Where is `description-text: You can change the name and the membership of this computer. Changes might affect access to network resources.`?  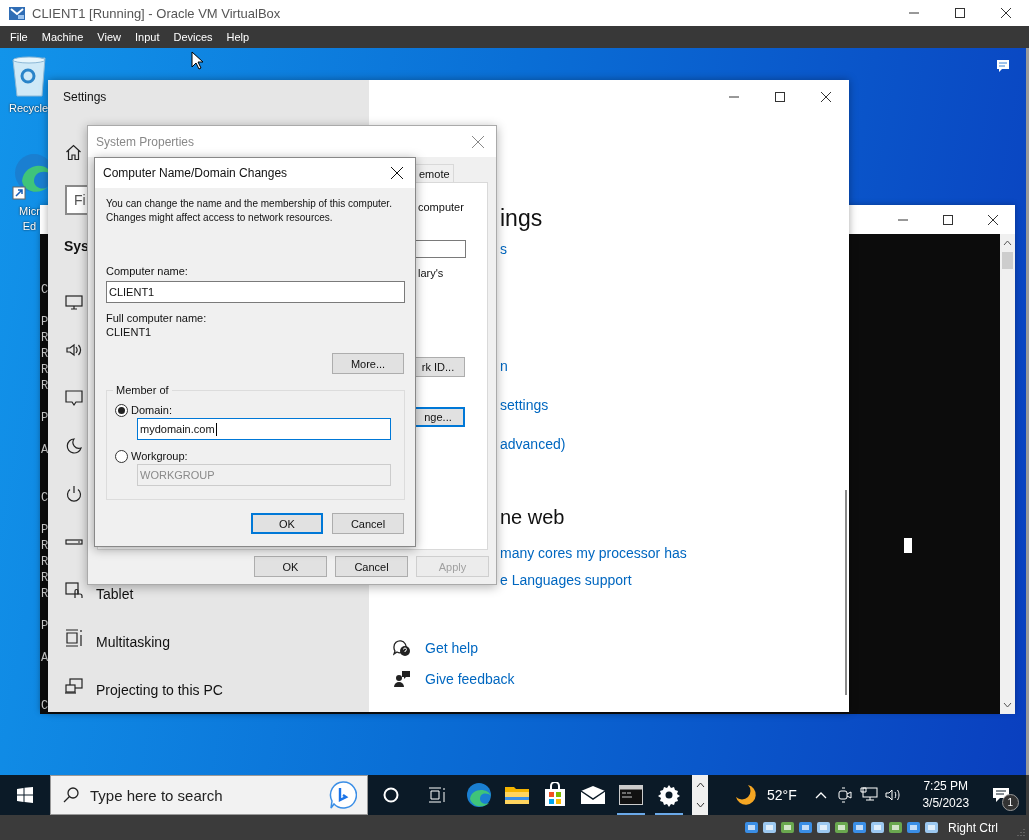
description-text: You can change the name and the membership of this computer. Changes might affect access to network resources. is located at coordinates (249, 211).